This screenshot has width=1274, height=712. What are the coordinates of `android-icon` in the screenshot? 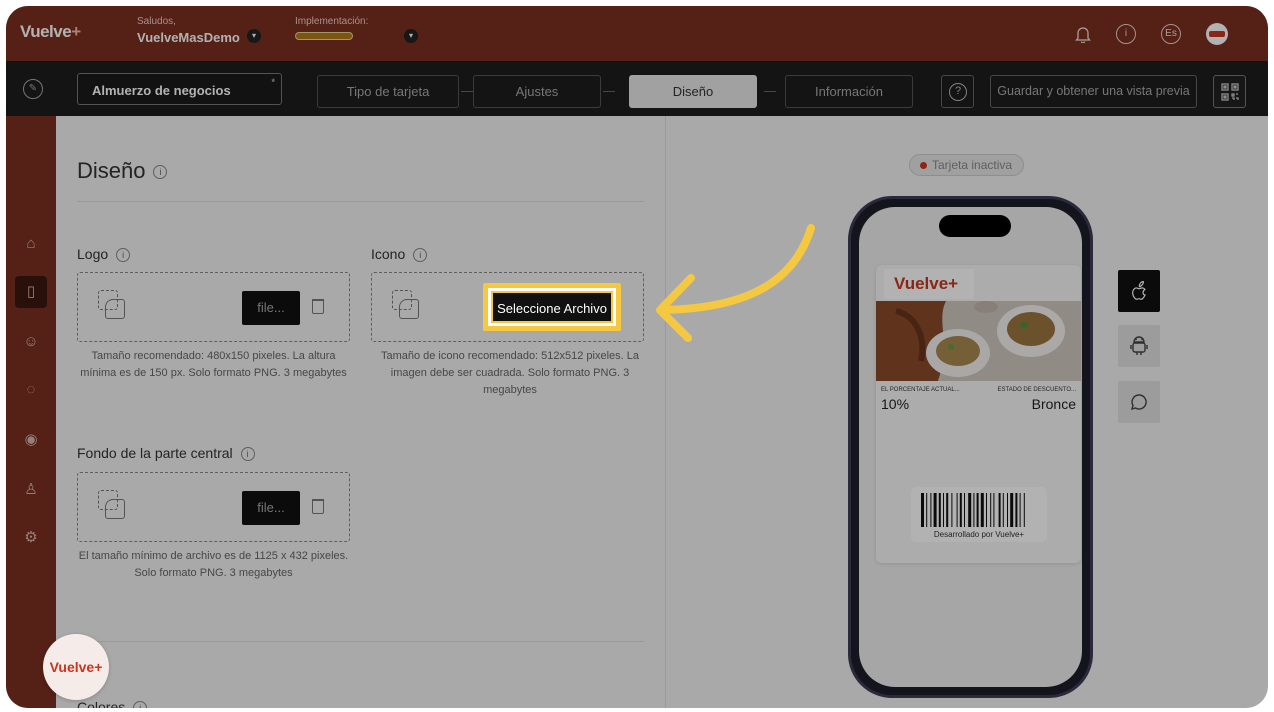 It's located at (1139, 345).